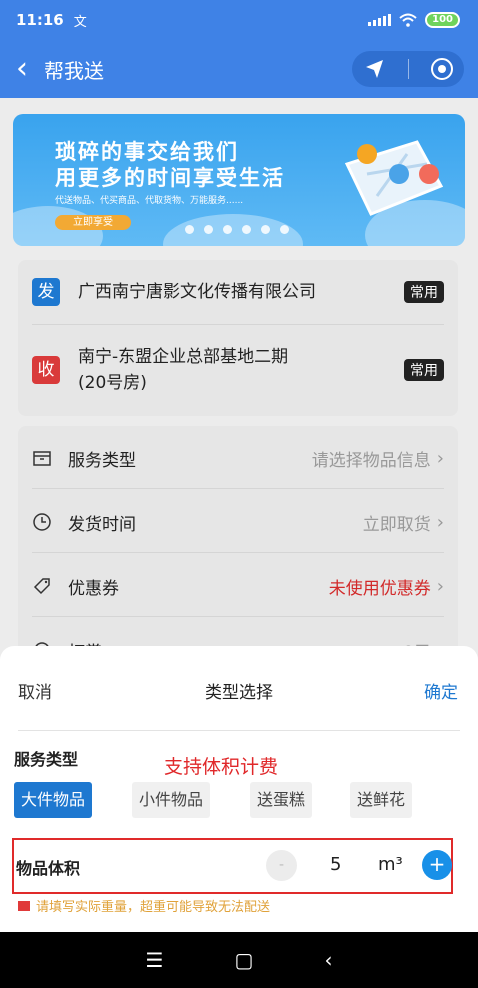 This screenshot has width=478, height=988. I want to click on confirm-button: 确定, so click(441, 690).